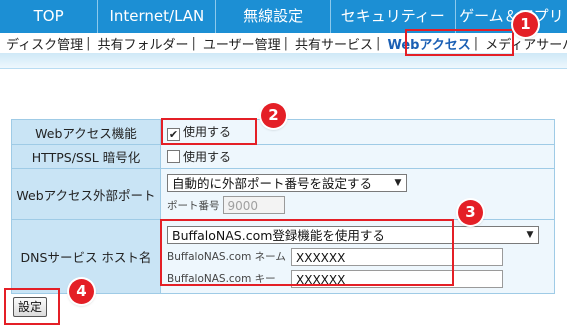 The height and width of the screenshot is (330, 567). What do you see at coordinates (273, 16) in the screenshot?
I see `tab-wireless: 無線設定` at bounding box center [273, 16].